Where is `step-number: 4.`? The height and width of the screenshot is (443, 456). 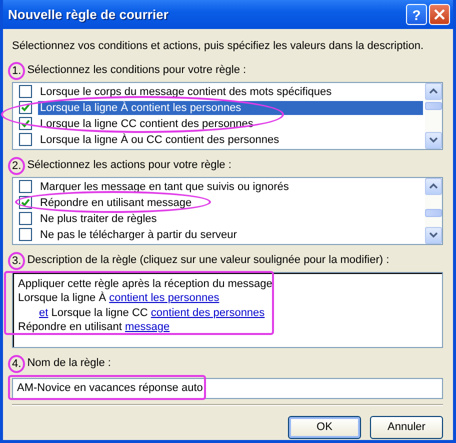
step-number: 4. is located at coordinates (17, 363).